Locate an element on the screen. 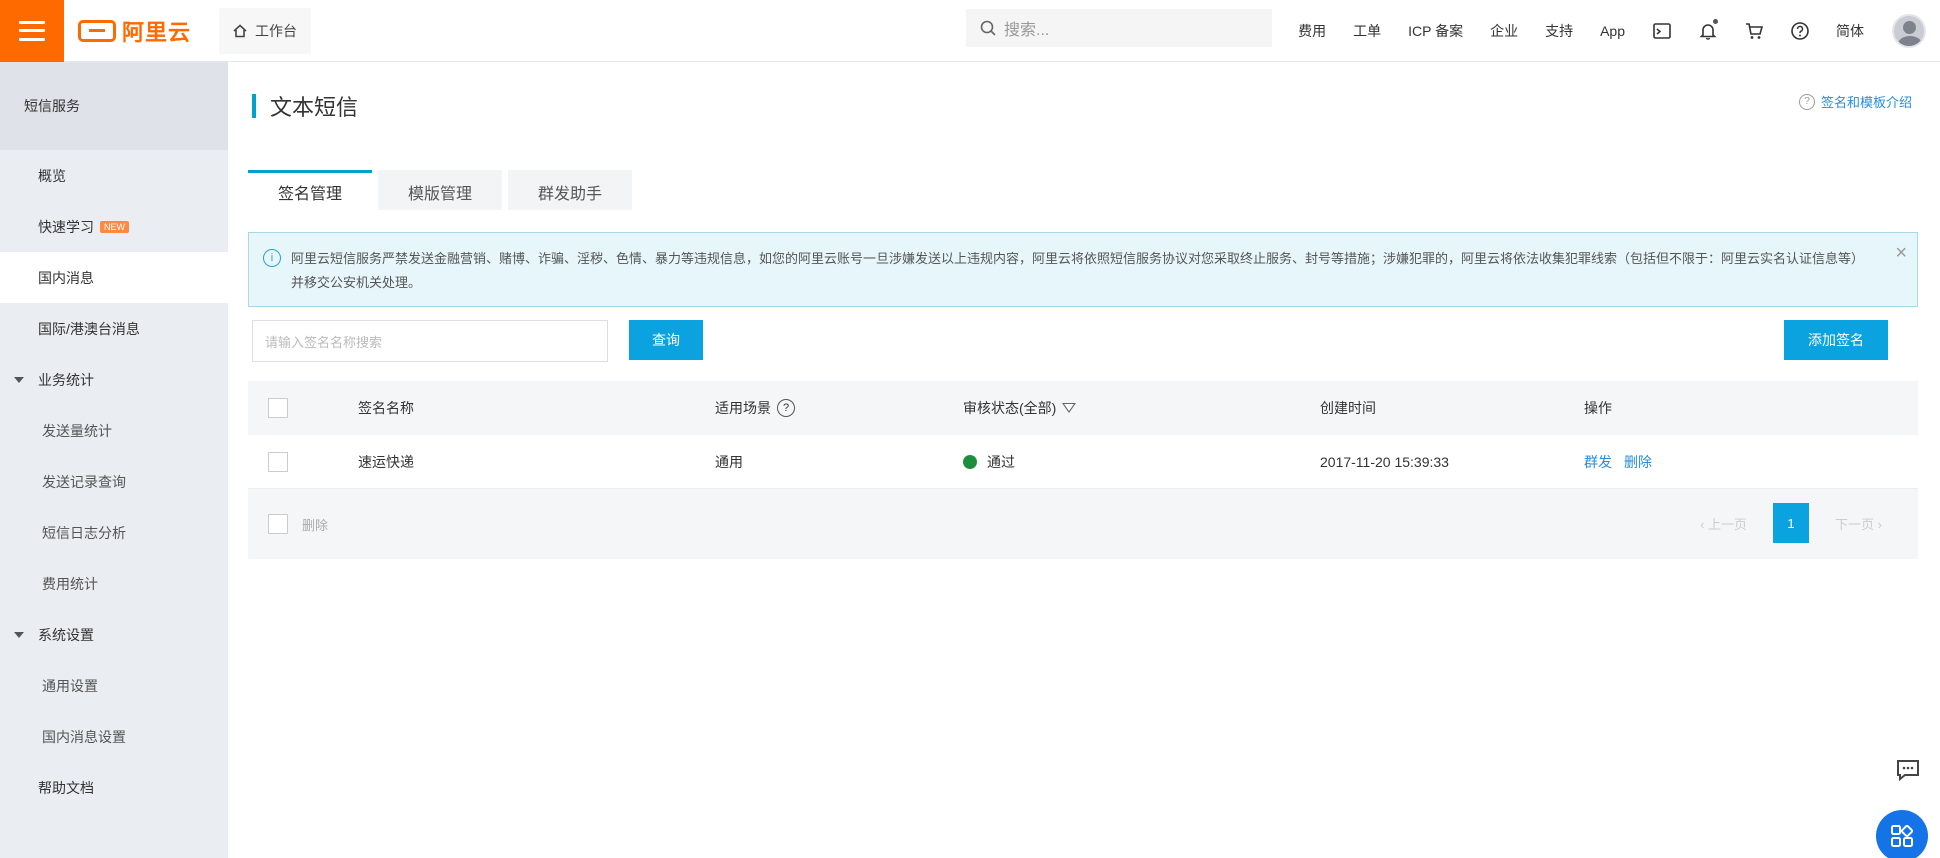  nav-enterprise: 企业 is located at coordinates (1504, 31).